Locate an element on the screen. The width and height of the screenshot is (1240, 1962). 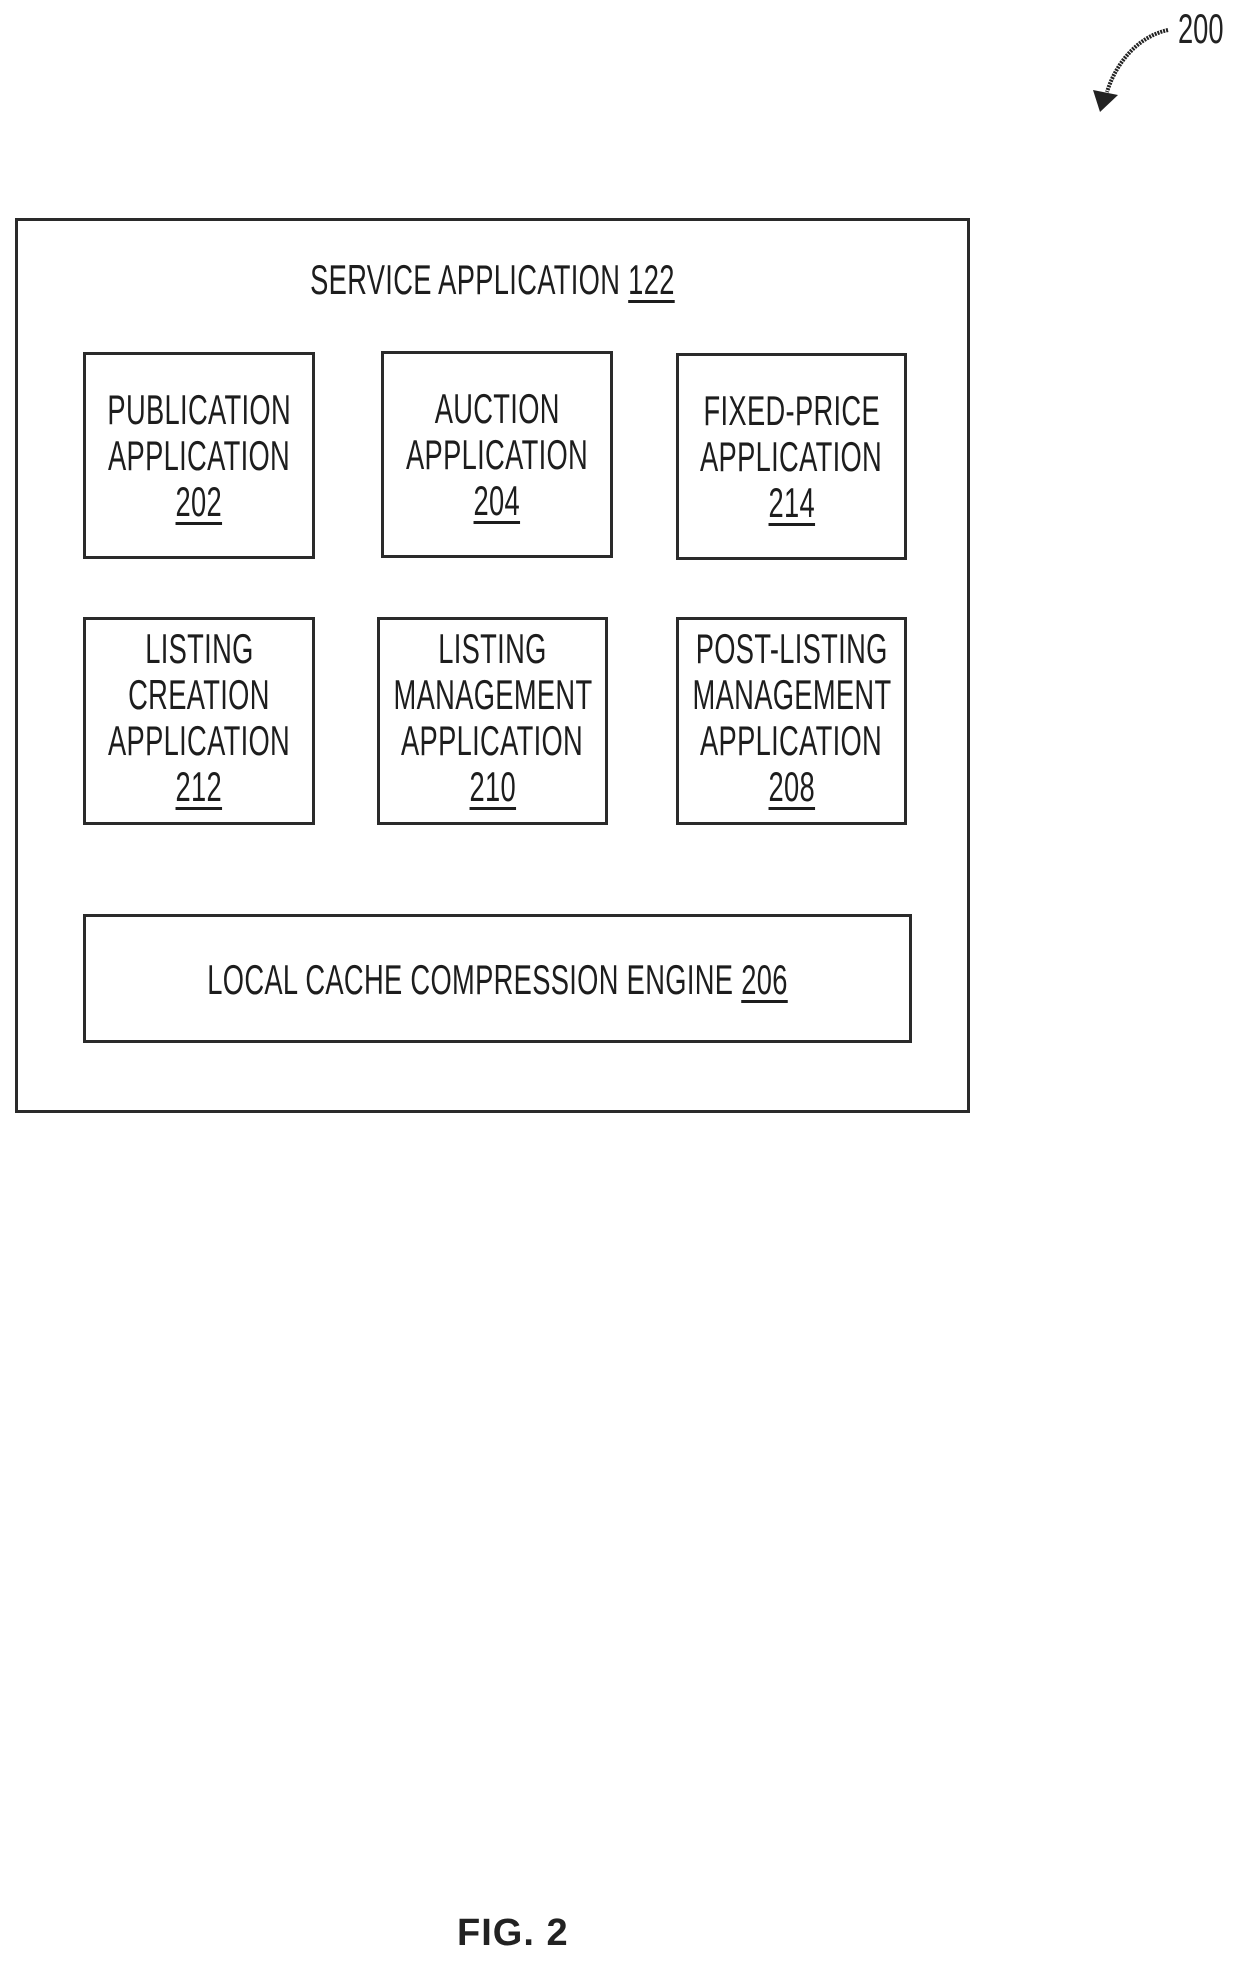
component-ref: 214 is located at coordinates (791, 502).